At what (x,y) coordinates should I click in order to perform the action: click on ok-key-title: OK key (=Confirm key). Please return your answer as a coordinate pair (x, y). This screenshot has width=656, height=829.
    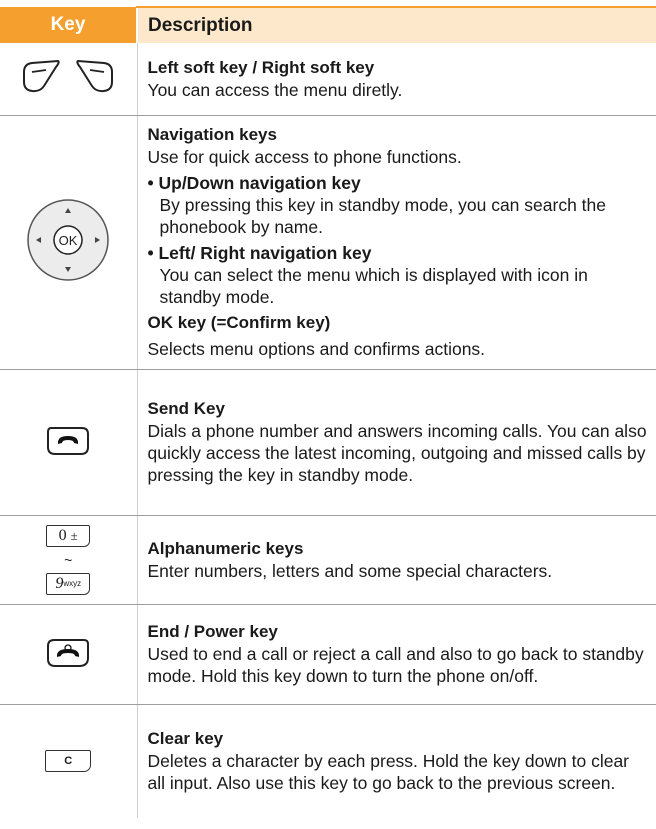
    Looking at the image, I should click on (239, 322).